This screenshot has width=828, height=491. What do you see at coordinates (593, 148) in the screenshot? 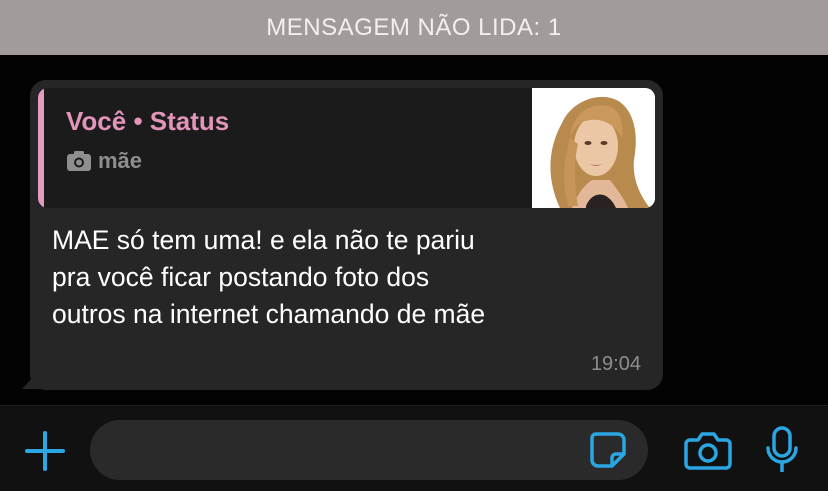
I see `status-photo-thumbnail` at bounding box center [593, 148].